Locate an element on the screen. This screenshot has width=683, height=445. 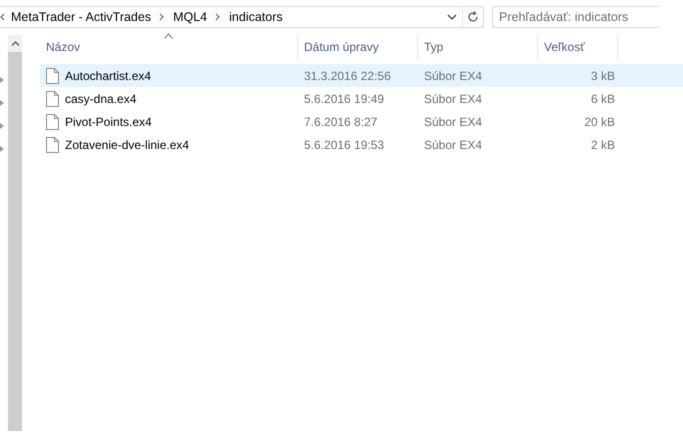
scroll-up-button is located at coordinates (15, 43).